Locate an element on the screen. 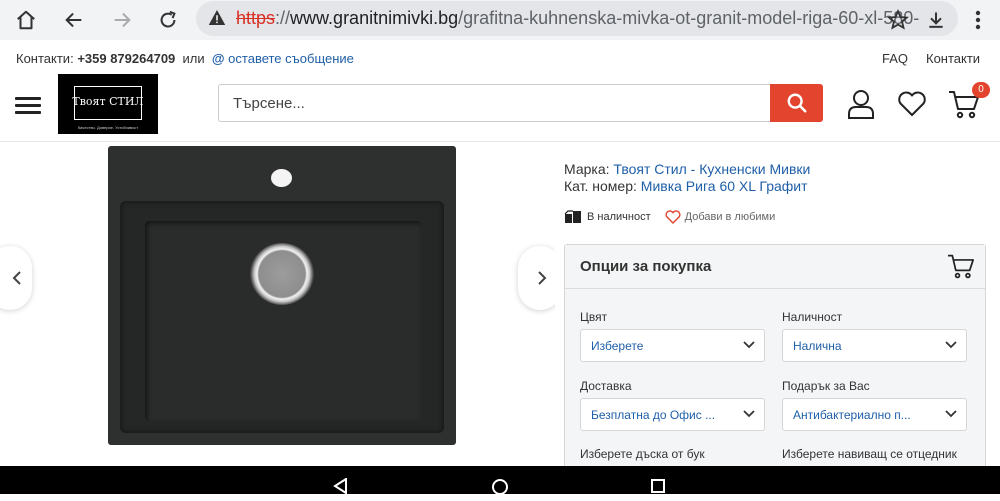 The height and width of the screenshot is (501, 1000). rollup-drainer-label: Изберете навиващ се отцедник is located at coordinates (869, 454).